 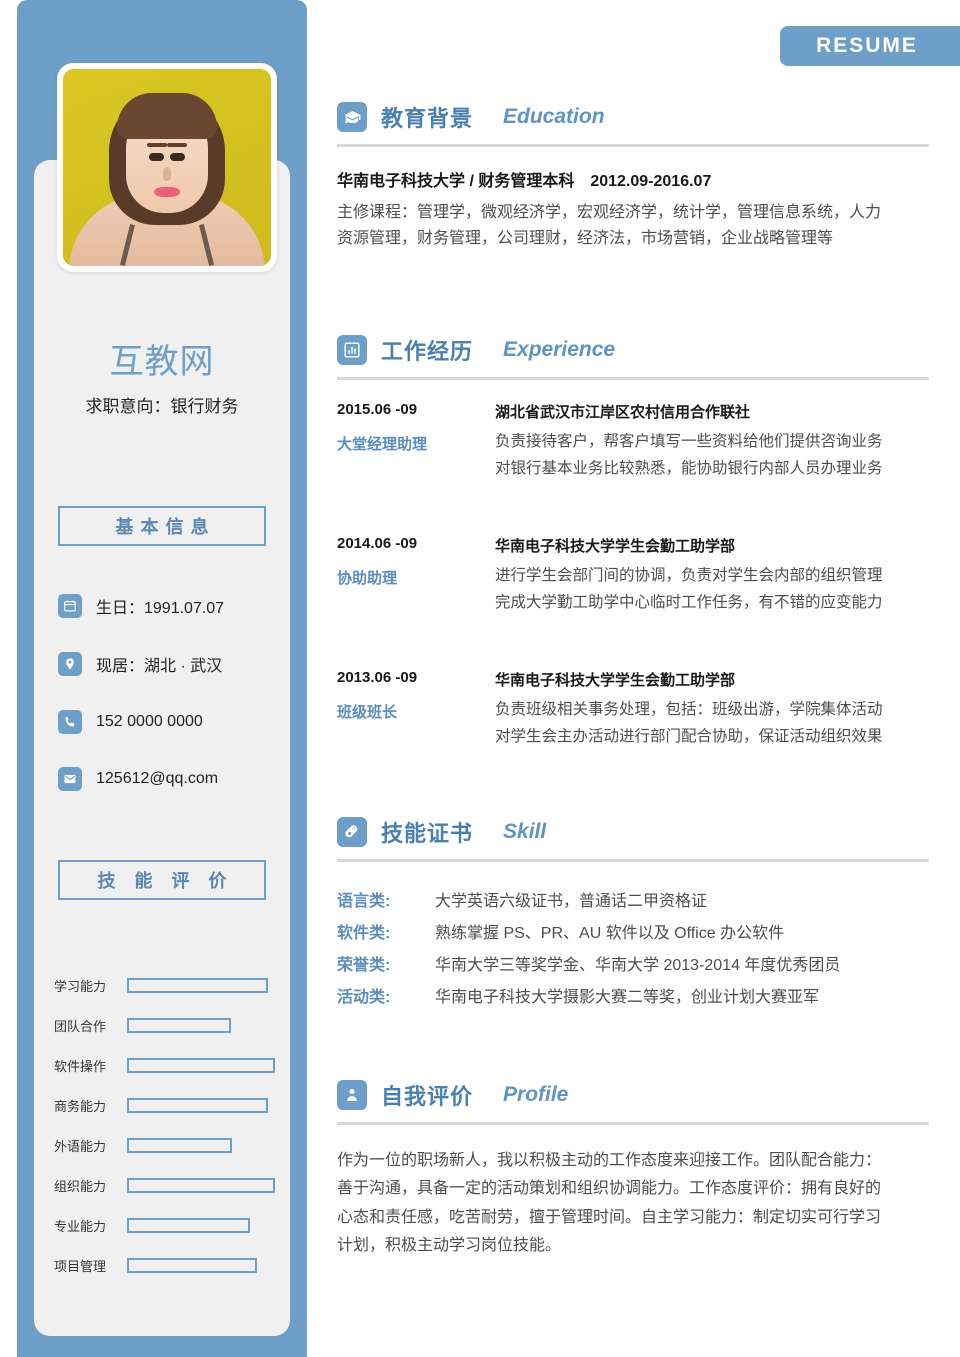 What do you see at coordinates (554, 116) in the screenshot?
I see `education-title-en: Education` at bounding box center [554, 116].